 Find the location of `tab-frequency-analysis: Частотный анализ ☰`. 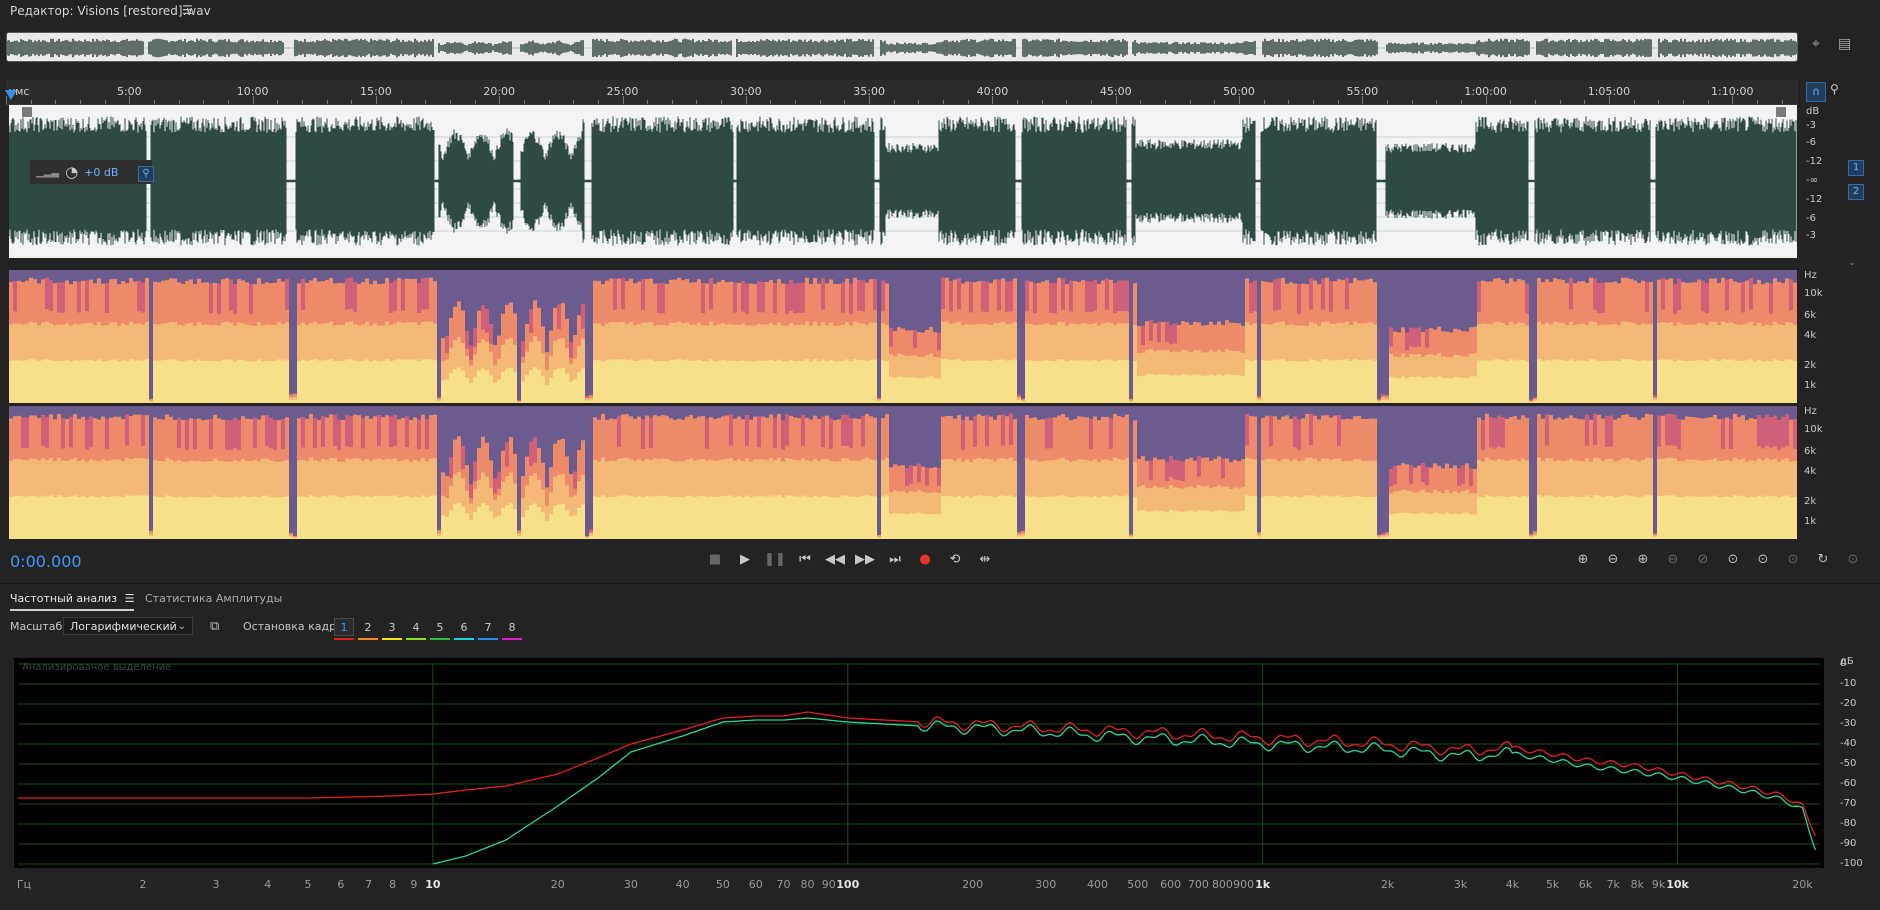

tab-frequency-analysis: Частотный анализ ☰ is located at coordinates (72, 601).